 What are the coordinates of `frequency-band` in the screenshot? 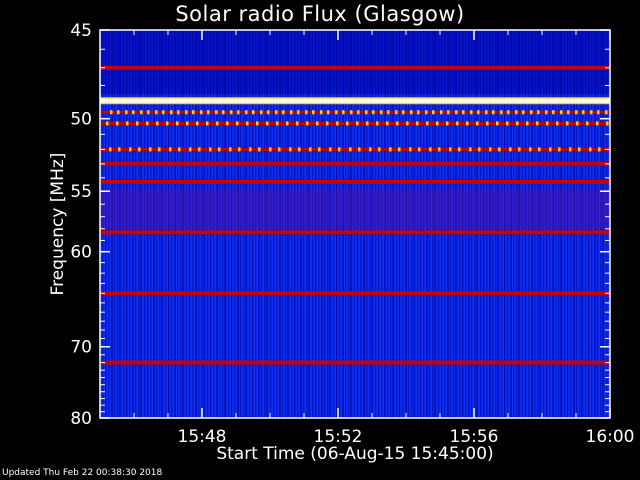 It's located at (355, 293).